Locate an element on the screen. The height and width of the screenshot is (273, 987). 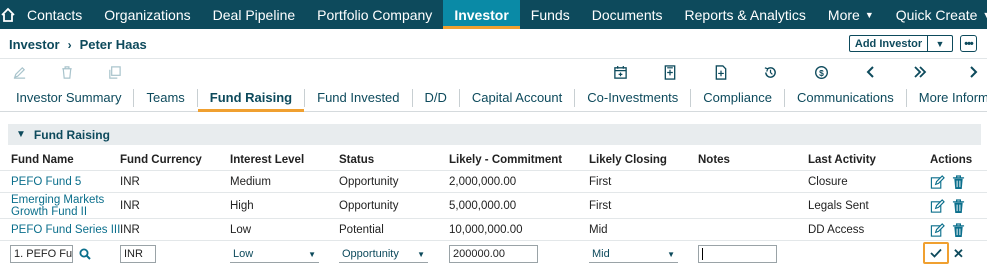
commitment-input: 200000.00 is located at coordinates (493, 254).